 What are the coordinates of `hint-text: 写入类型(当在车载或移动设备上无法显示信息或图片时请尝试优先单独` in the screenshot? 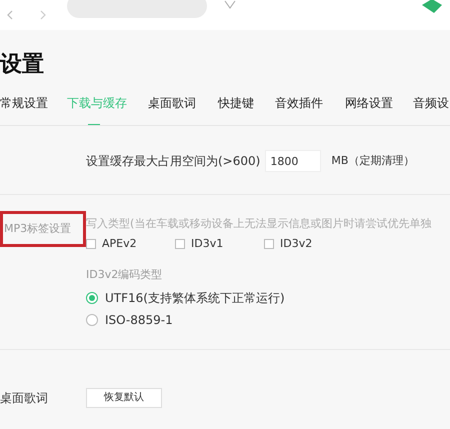 It's located at (259, 224).